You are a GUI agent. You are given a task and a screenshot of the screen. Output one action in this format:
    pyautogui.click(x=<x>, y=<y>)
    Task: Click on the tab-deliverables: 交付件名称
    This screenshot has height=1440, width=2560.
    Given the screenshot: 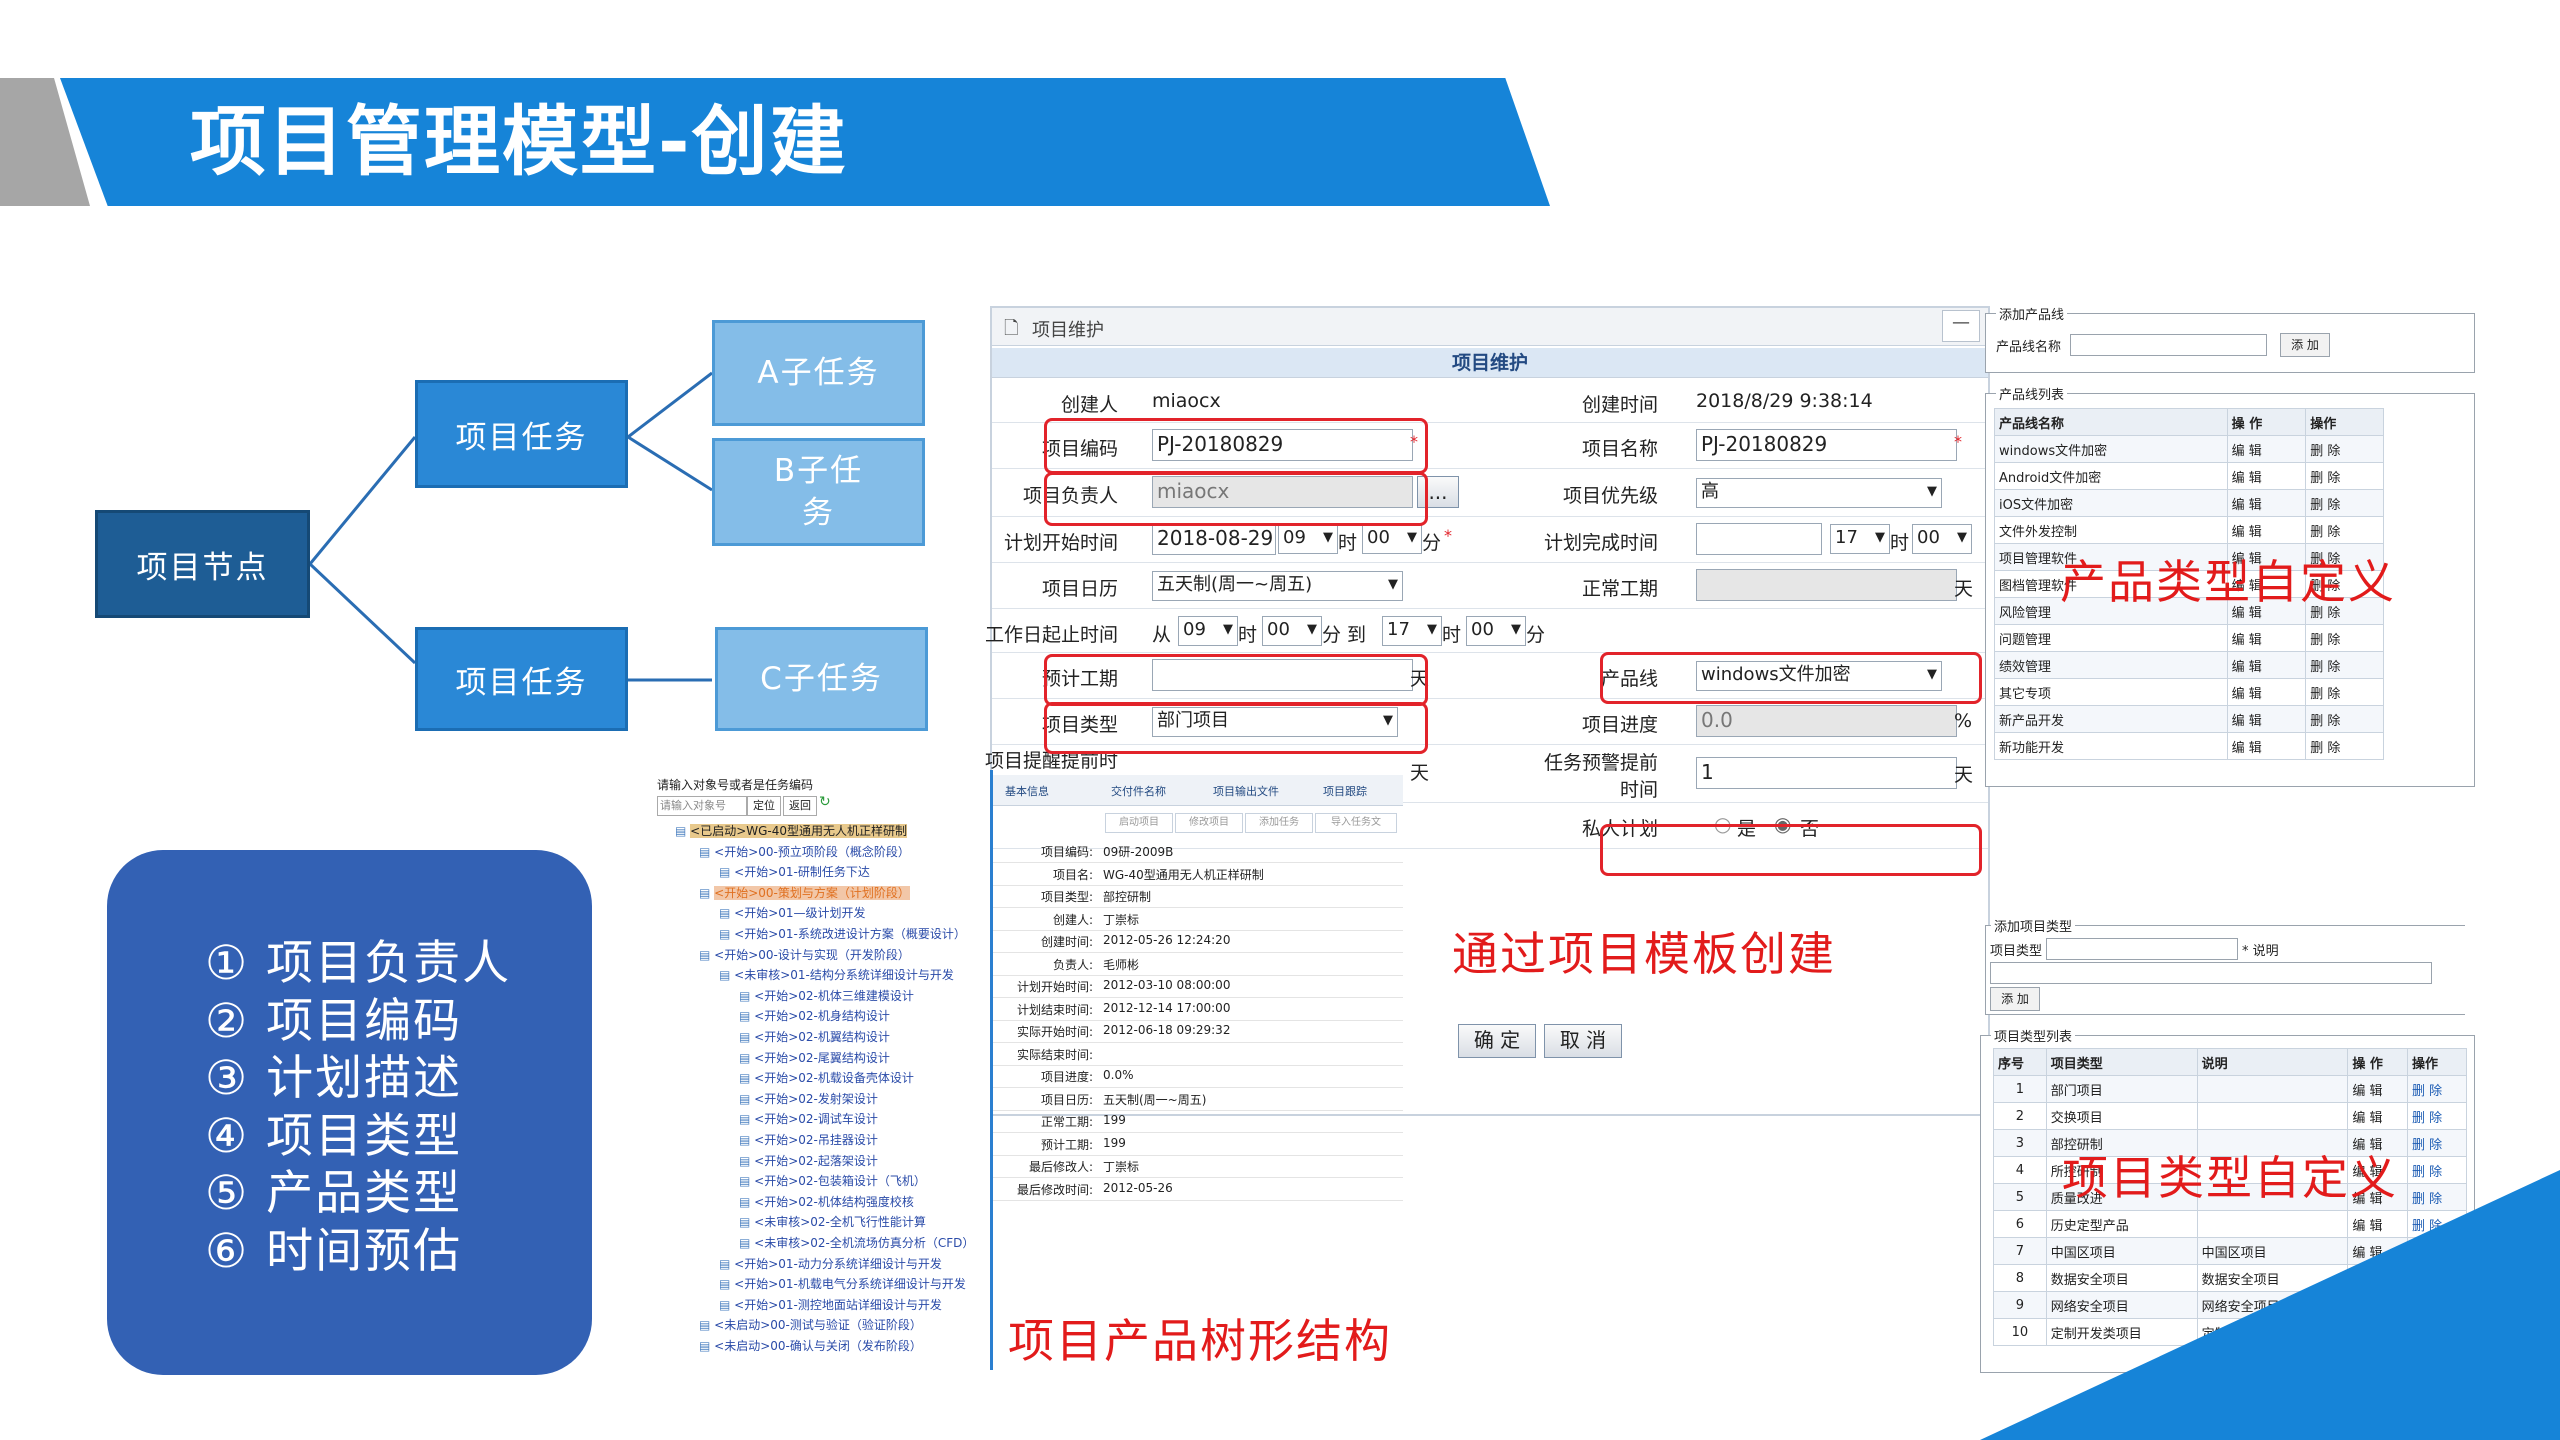 What is the action you would take?
    pyautogui.click(x=1138, y=791)
    